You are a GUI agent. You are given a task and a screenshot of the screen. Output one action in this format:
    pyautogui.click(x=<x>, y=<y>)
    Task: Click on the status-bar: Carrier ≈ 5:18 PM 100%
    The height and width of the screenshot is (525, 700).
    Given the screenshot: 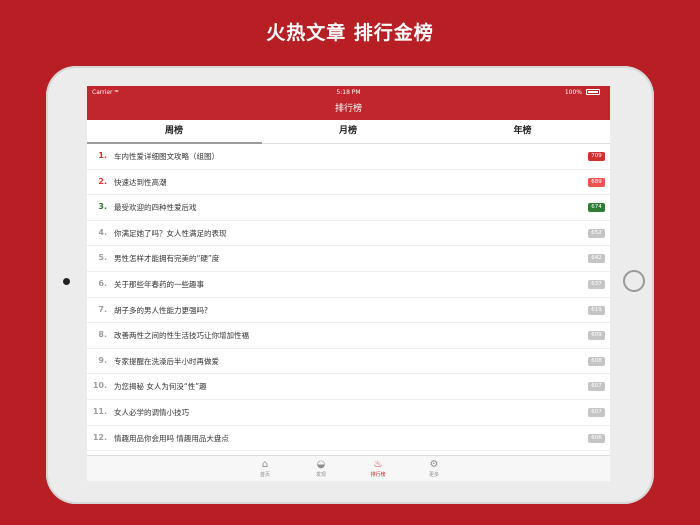 What is the action you would take?
    pyautogui.click(x=348, y=92)
    